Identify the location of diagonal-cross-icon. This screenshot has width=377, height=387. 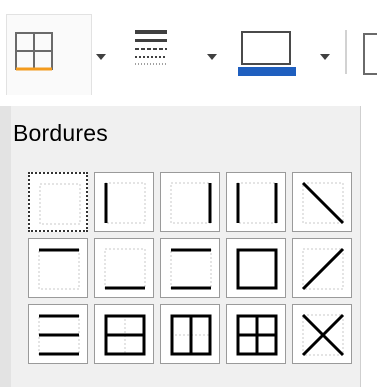
(323, 335).